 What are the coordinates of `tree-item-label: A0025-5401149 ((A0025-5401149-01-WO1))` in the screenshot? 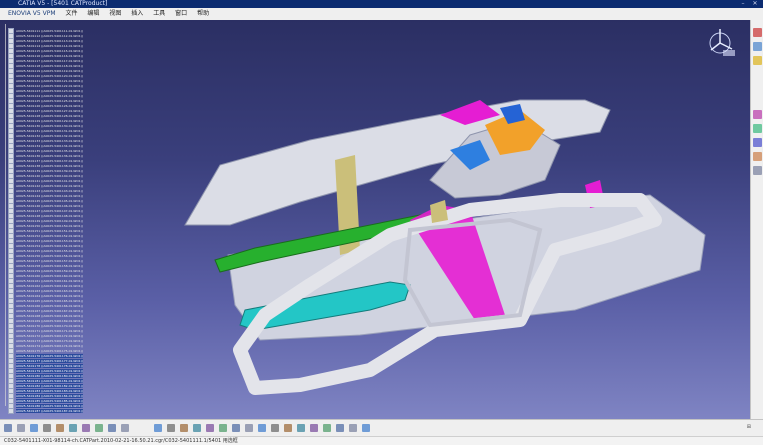 It's located at (49, 220).